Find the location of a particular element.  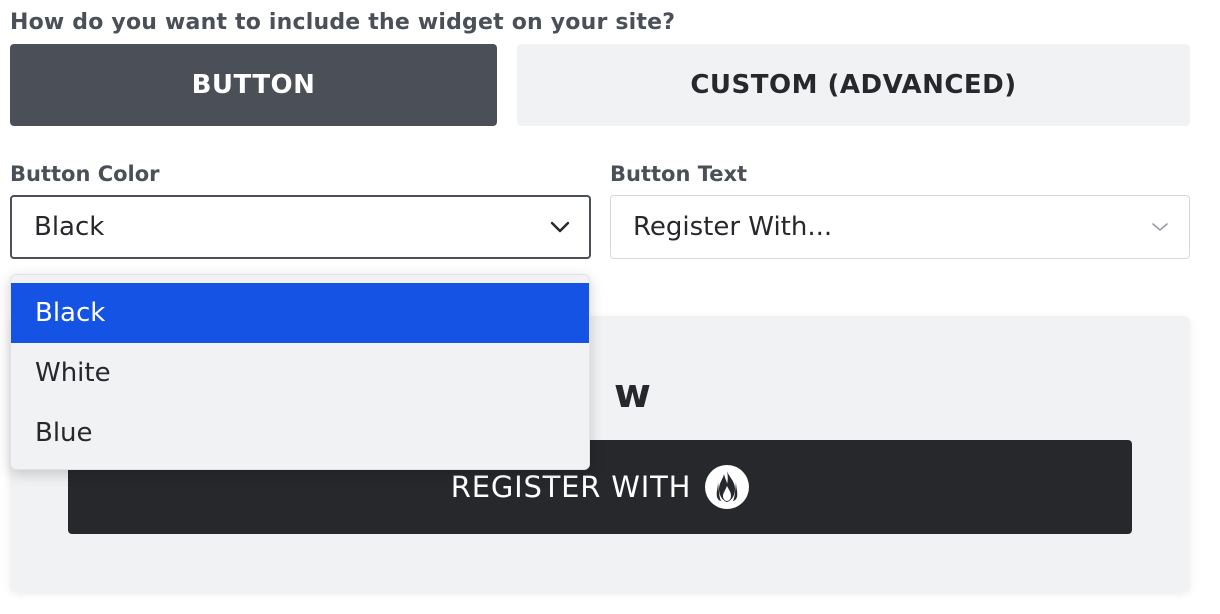

flame-logo-icon is located at coordinates (727, 487).